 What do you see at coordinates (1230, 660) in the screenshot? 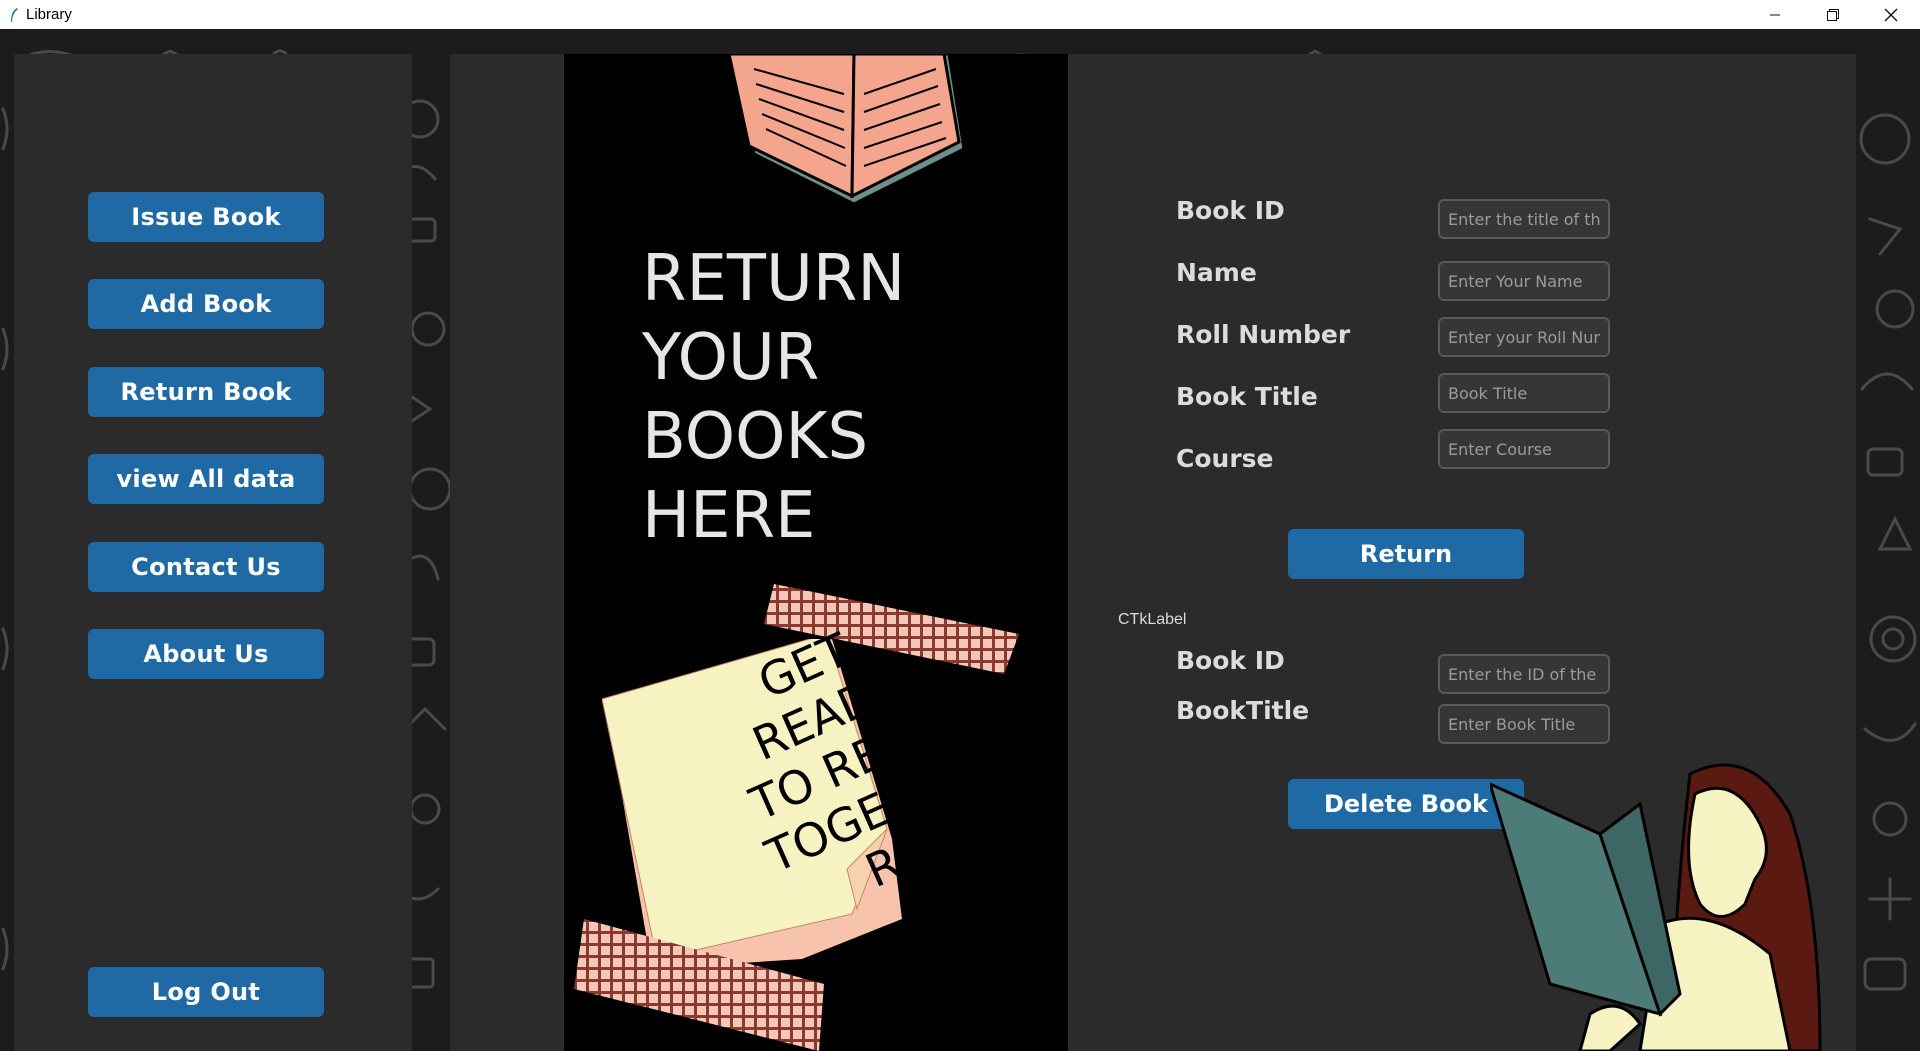
I see `delete-book-id-label: Book ID` at bounding box center [1230, 660].